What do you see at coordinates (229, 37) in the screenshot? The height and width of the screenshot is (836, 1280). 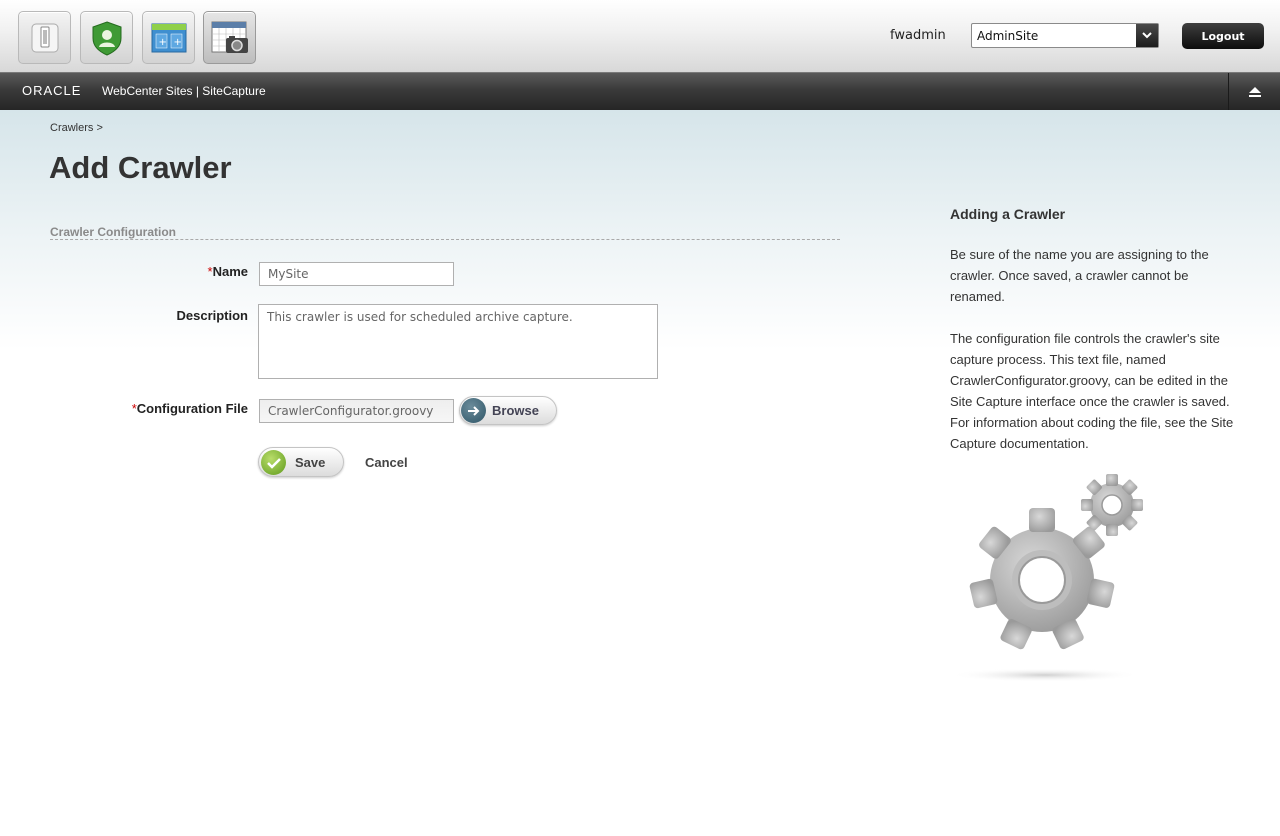 I see `sitecapture-app-icon` at bounding box center [229, 37].